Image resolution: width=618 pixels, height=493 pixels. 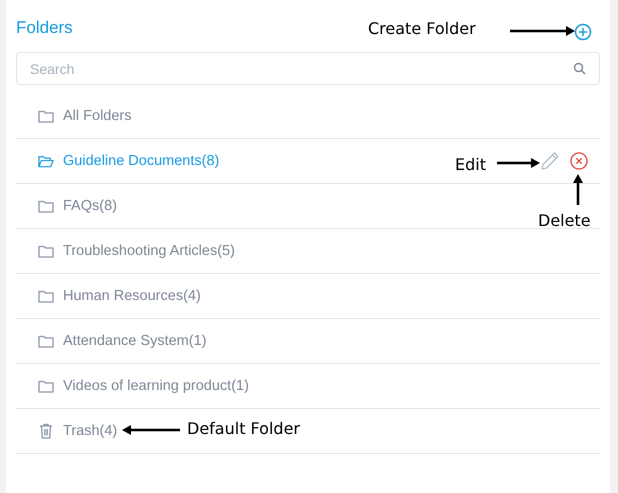 I want to click on folder-item: All Folders, so click(x=308, y=116).